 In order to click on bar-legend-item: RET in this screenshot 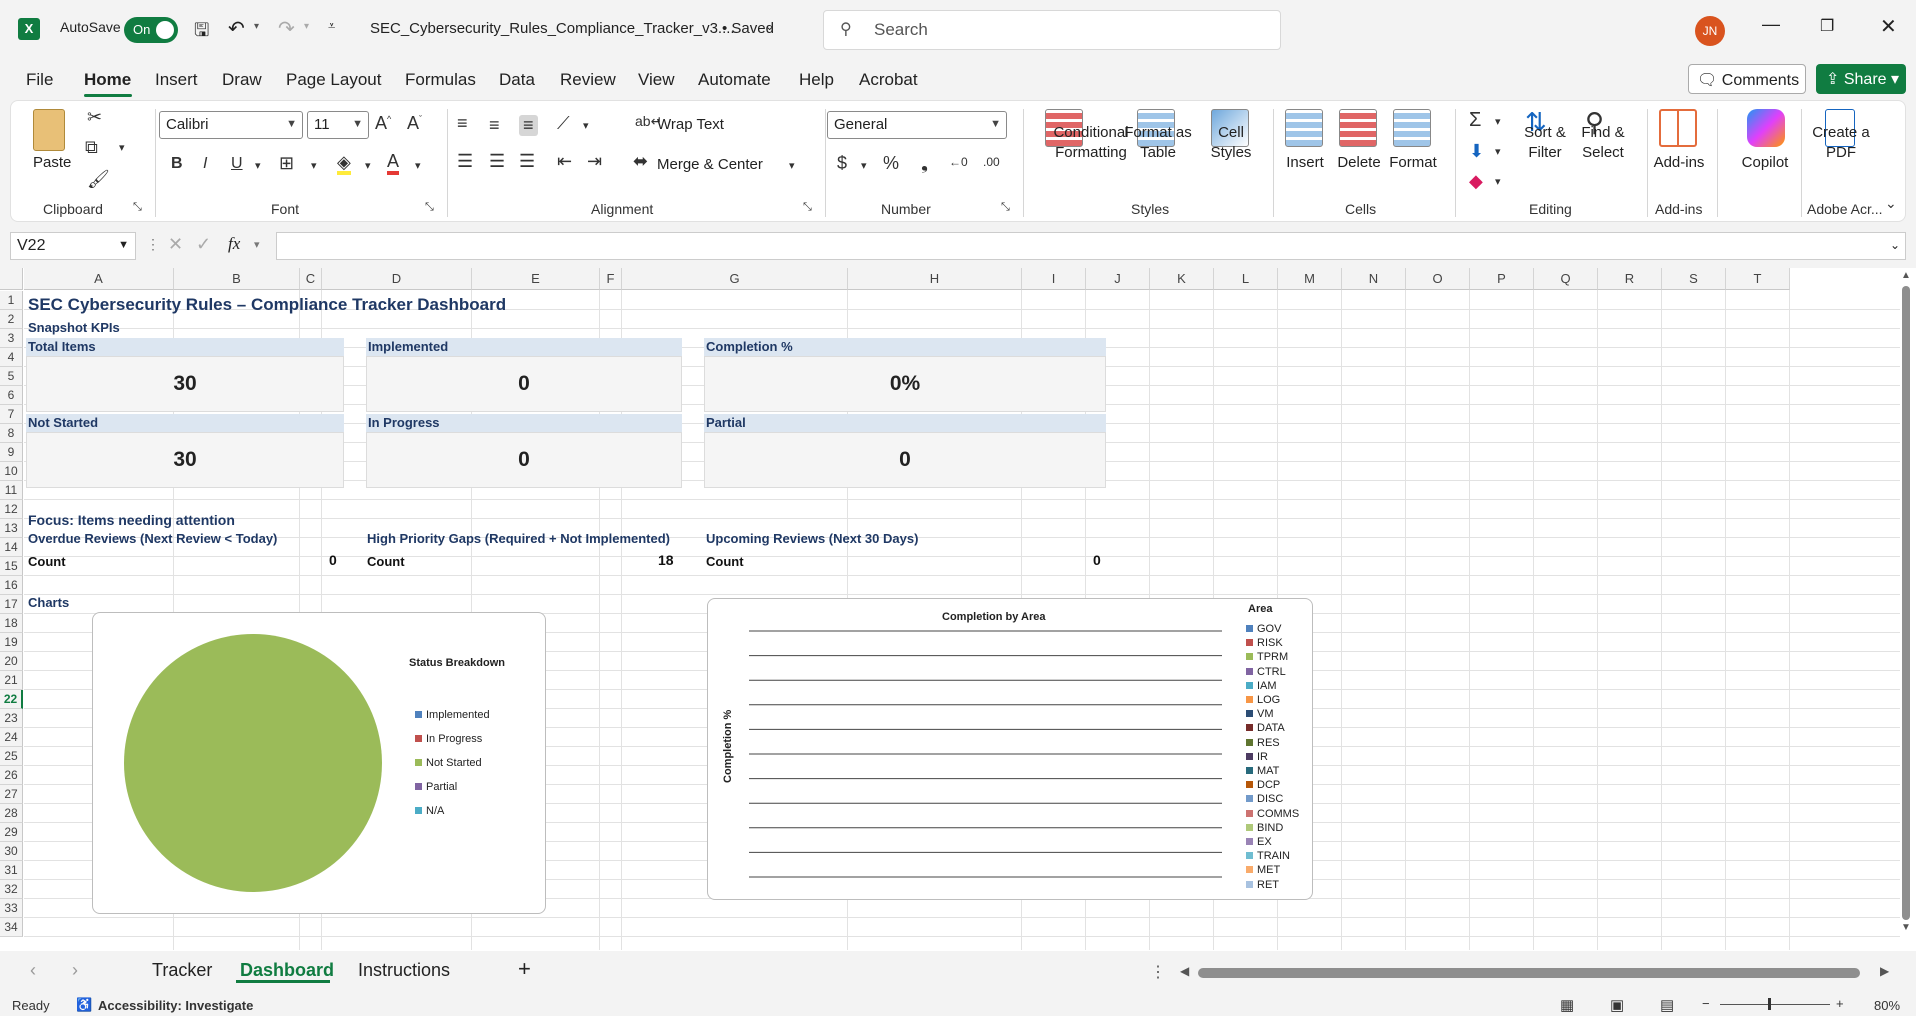, I will do `click(1262, 885)`.